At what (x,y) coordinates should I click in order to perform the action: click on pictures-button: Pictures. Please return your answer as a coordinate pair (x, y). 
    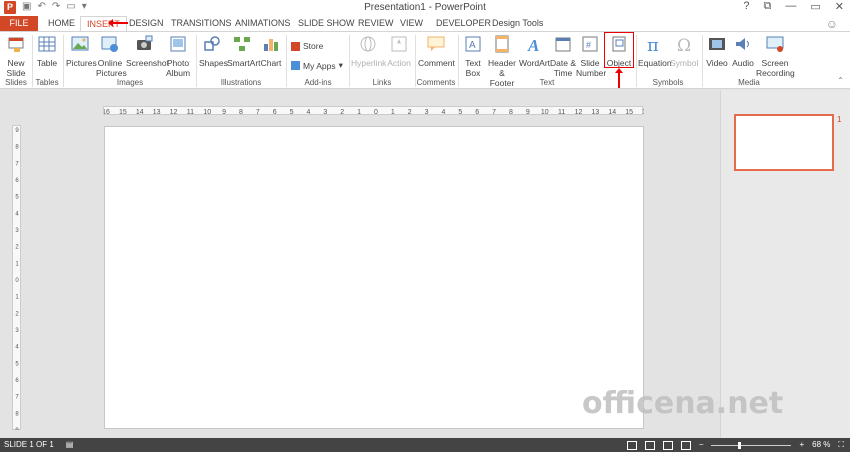
    Looking at the image, I should click on (81, 51).